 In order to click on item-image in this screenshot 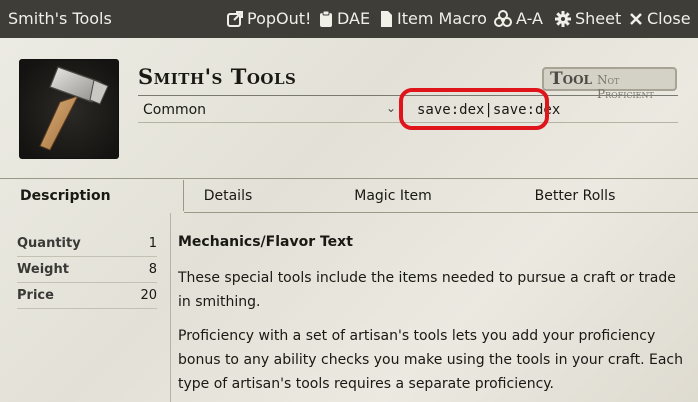, I will do `click(69, 109)`.